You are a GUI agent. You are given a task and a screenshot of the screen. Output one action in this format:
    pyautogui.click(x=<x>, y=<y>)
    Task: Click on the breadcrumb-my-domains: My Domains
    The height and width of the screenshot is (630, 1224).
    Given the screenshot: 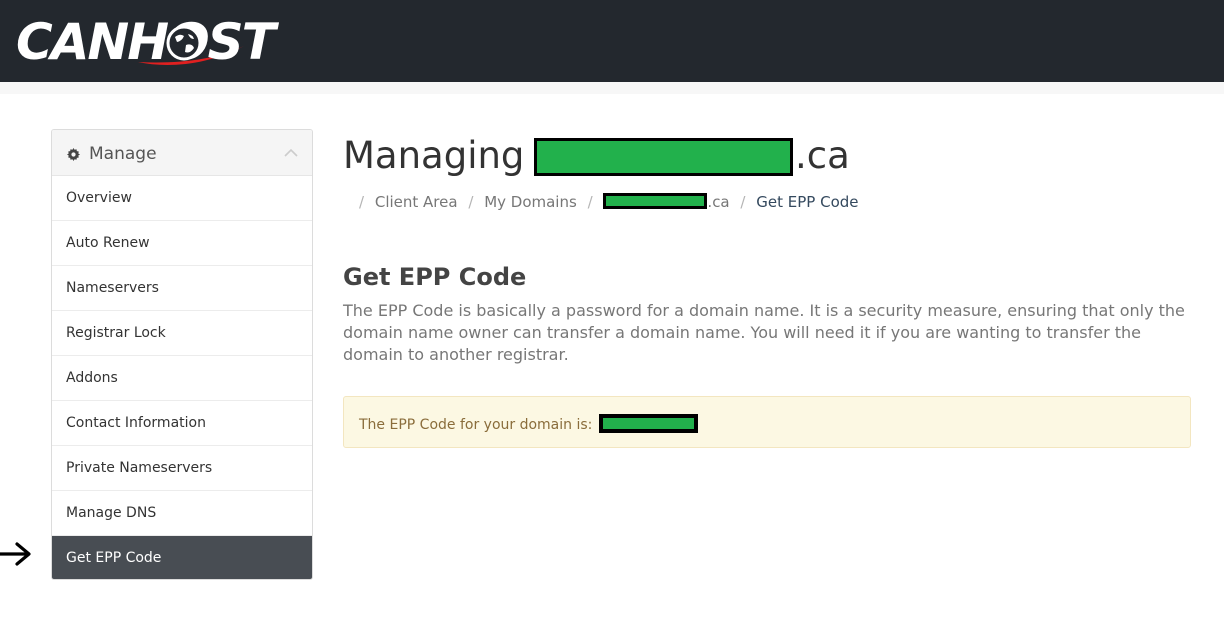 What is the action you would take?
    pyautogui.click(x=530, y=202)
    